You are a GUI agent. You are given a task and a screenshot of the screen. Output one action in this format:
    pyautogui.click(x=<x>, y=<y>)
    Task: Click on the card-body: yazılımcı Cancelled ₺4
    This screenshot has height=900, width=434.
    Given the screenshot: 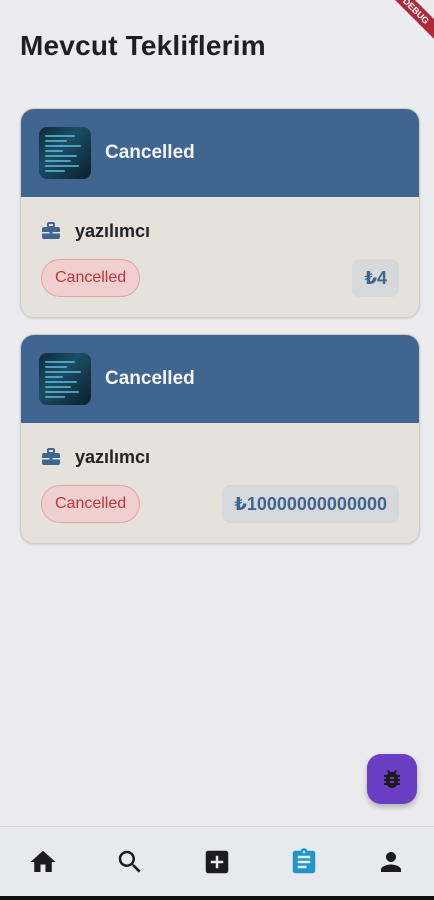 What is the action you would take?
    pyautogui.click(x=220, y=257)
    